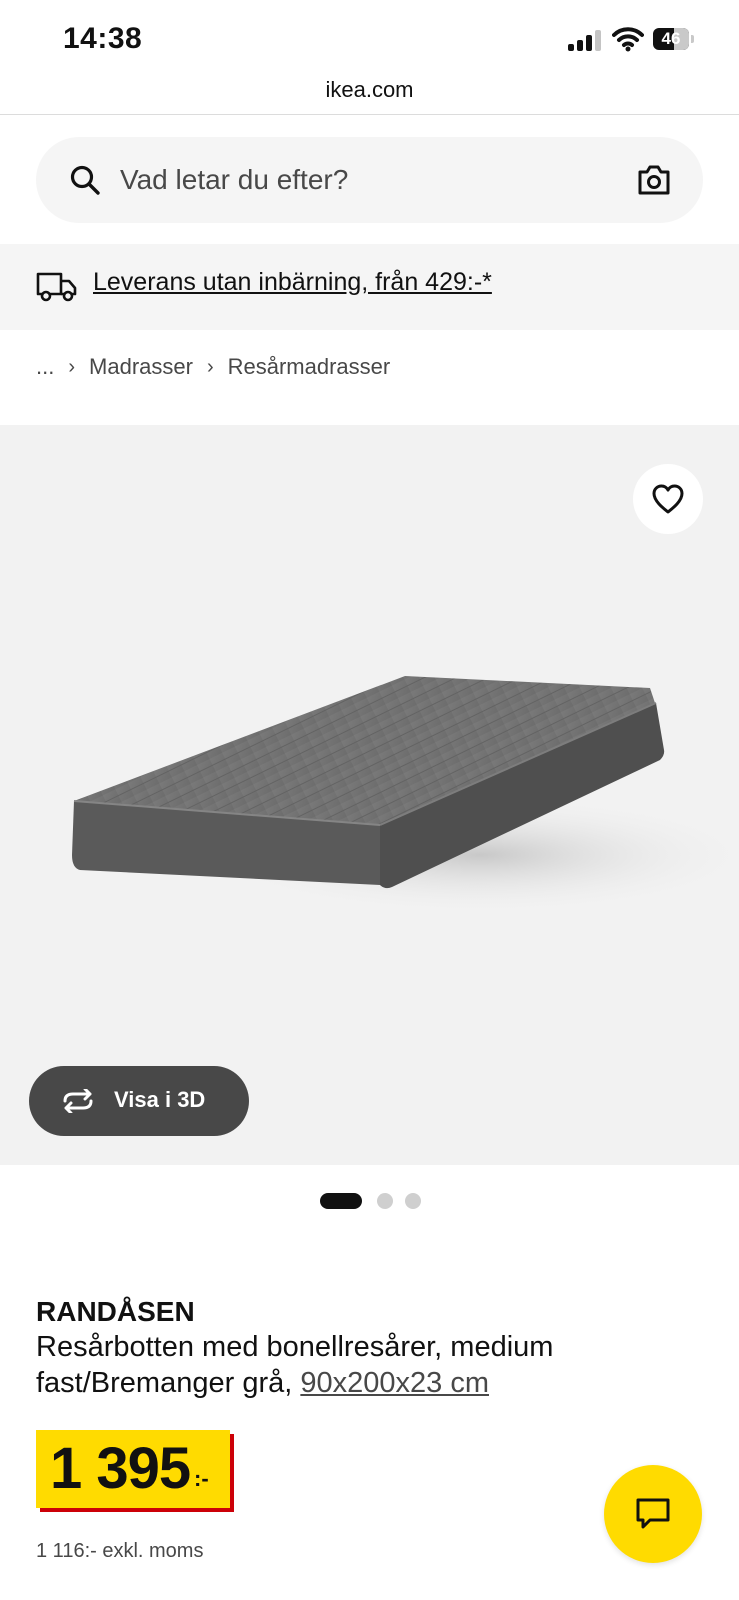 This screenshot has width=739, height=1600. What do you see at coordinates (369, 35) in the screenshot?
I see `status-bar: 14:38 46` at bounding box center [369, 35].